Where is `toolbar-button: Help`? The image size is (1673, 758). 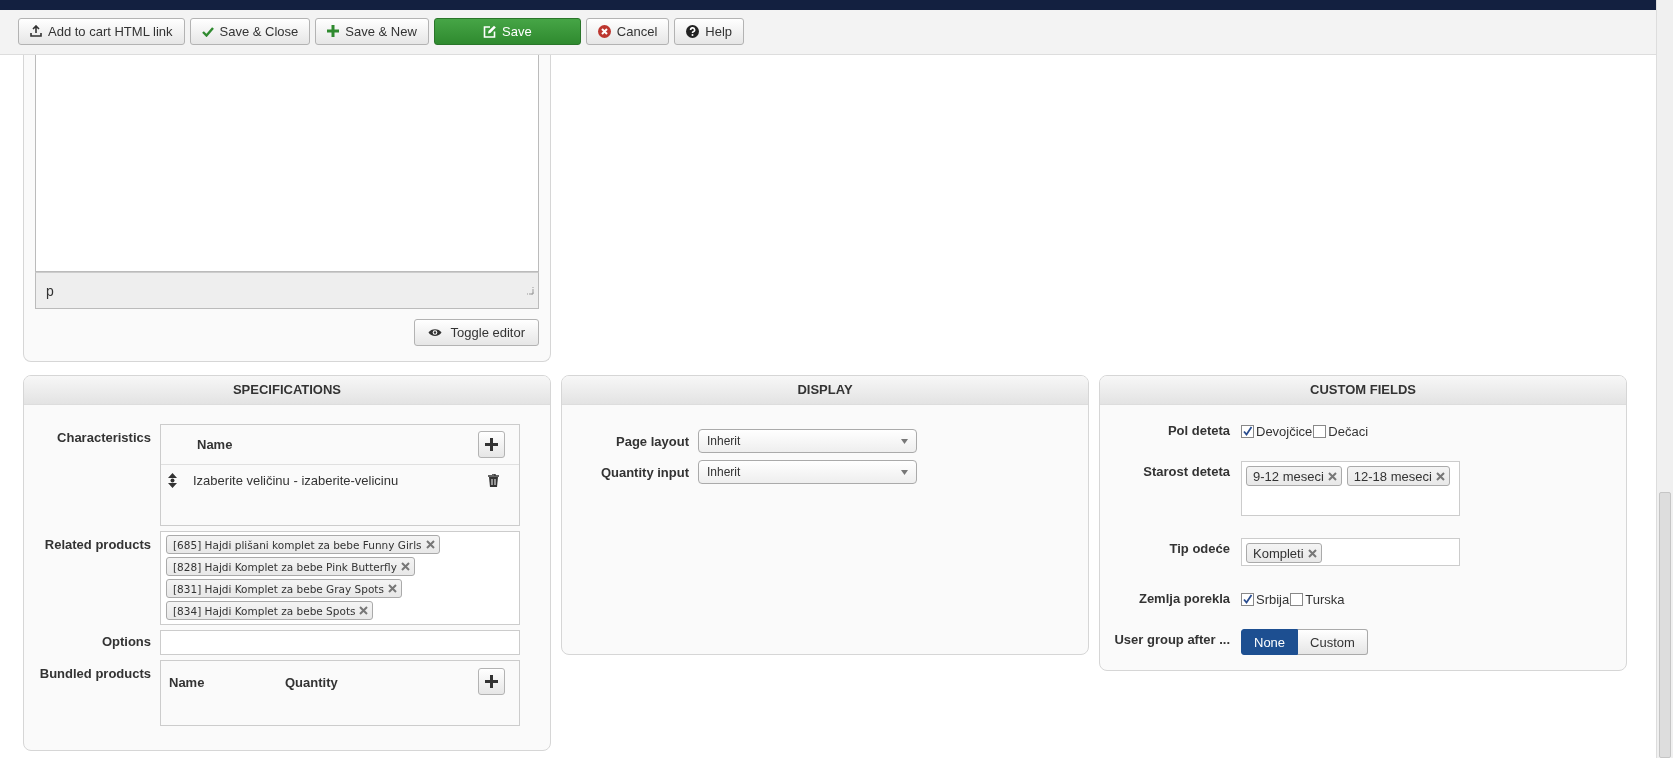
toolbar-button: Help is located at coordinates (709, 31).